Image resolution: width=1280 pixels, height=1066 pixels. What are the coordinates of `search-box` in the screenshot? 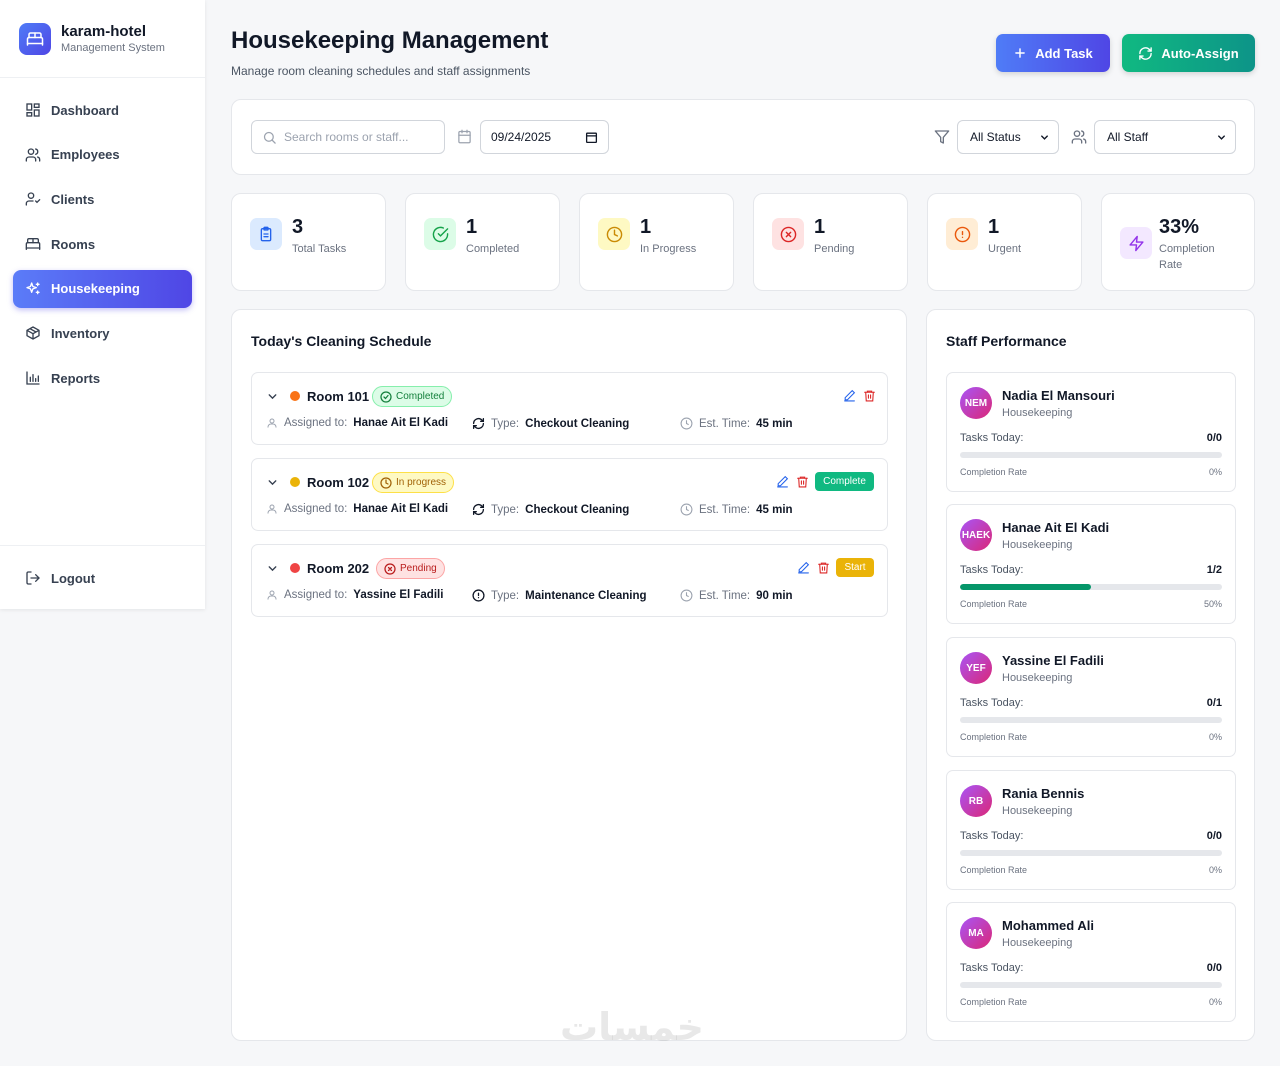 It's located at (348, 137).